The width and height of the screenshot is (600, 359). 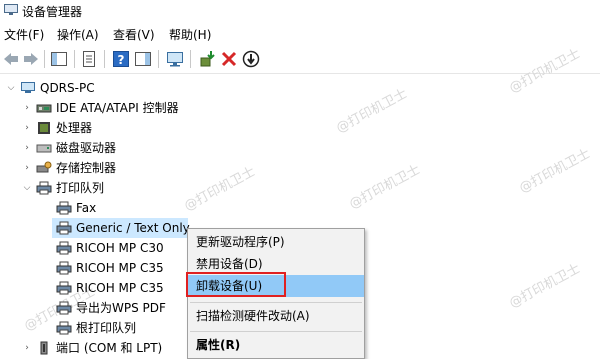 I want to click on tree-device-label: 导出为WPS PDF, so click(x=121, y=308).